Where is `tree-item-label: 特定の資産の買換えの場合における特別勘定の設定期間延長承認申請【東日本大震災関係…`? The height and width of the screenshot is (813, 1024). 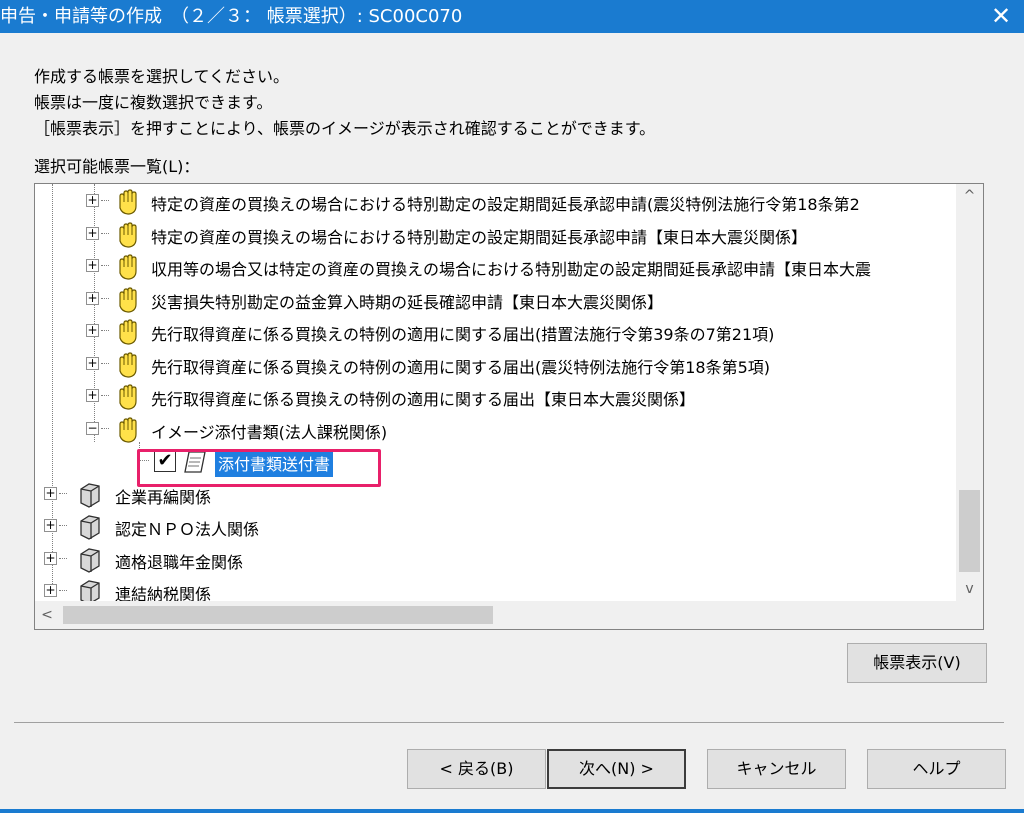
tree-item-label: 特定の資産の買換えの場合における特別勘定の設定期間延長承認申請【東日本大震災関係… is located at coordinates (479, 237).